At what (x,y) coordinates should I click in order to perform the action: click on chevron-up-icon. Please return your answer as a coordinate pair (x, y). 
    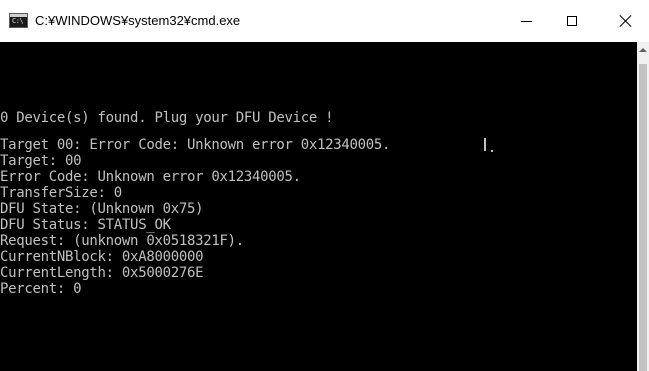
    Looking at the image, I should click on (643, 50).